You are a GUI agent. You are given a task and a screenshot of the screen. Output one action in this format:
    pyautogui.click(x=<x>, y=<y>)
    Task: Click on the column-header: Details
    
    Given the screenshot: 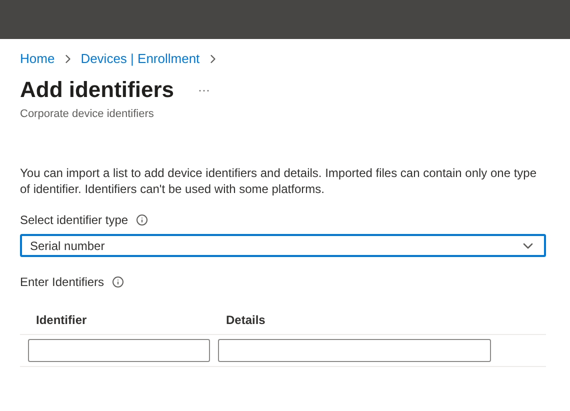 What is the action you would take?
    pyautogui.click(x=245, y=320)
    